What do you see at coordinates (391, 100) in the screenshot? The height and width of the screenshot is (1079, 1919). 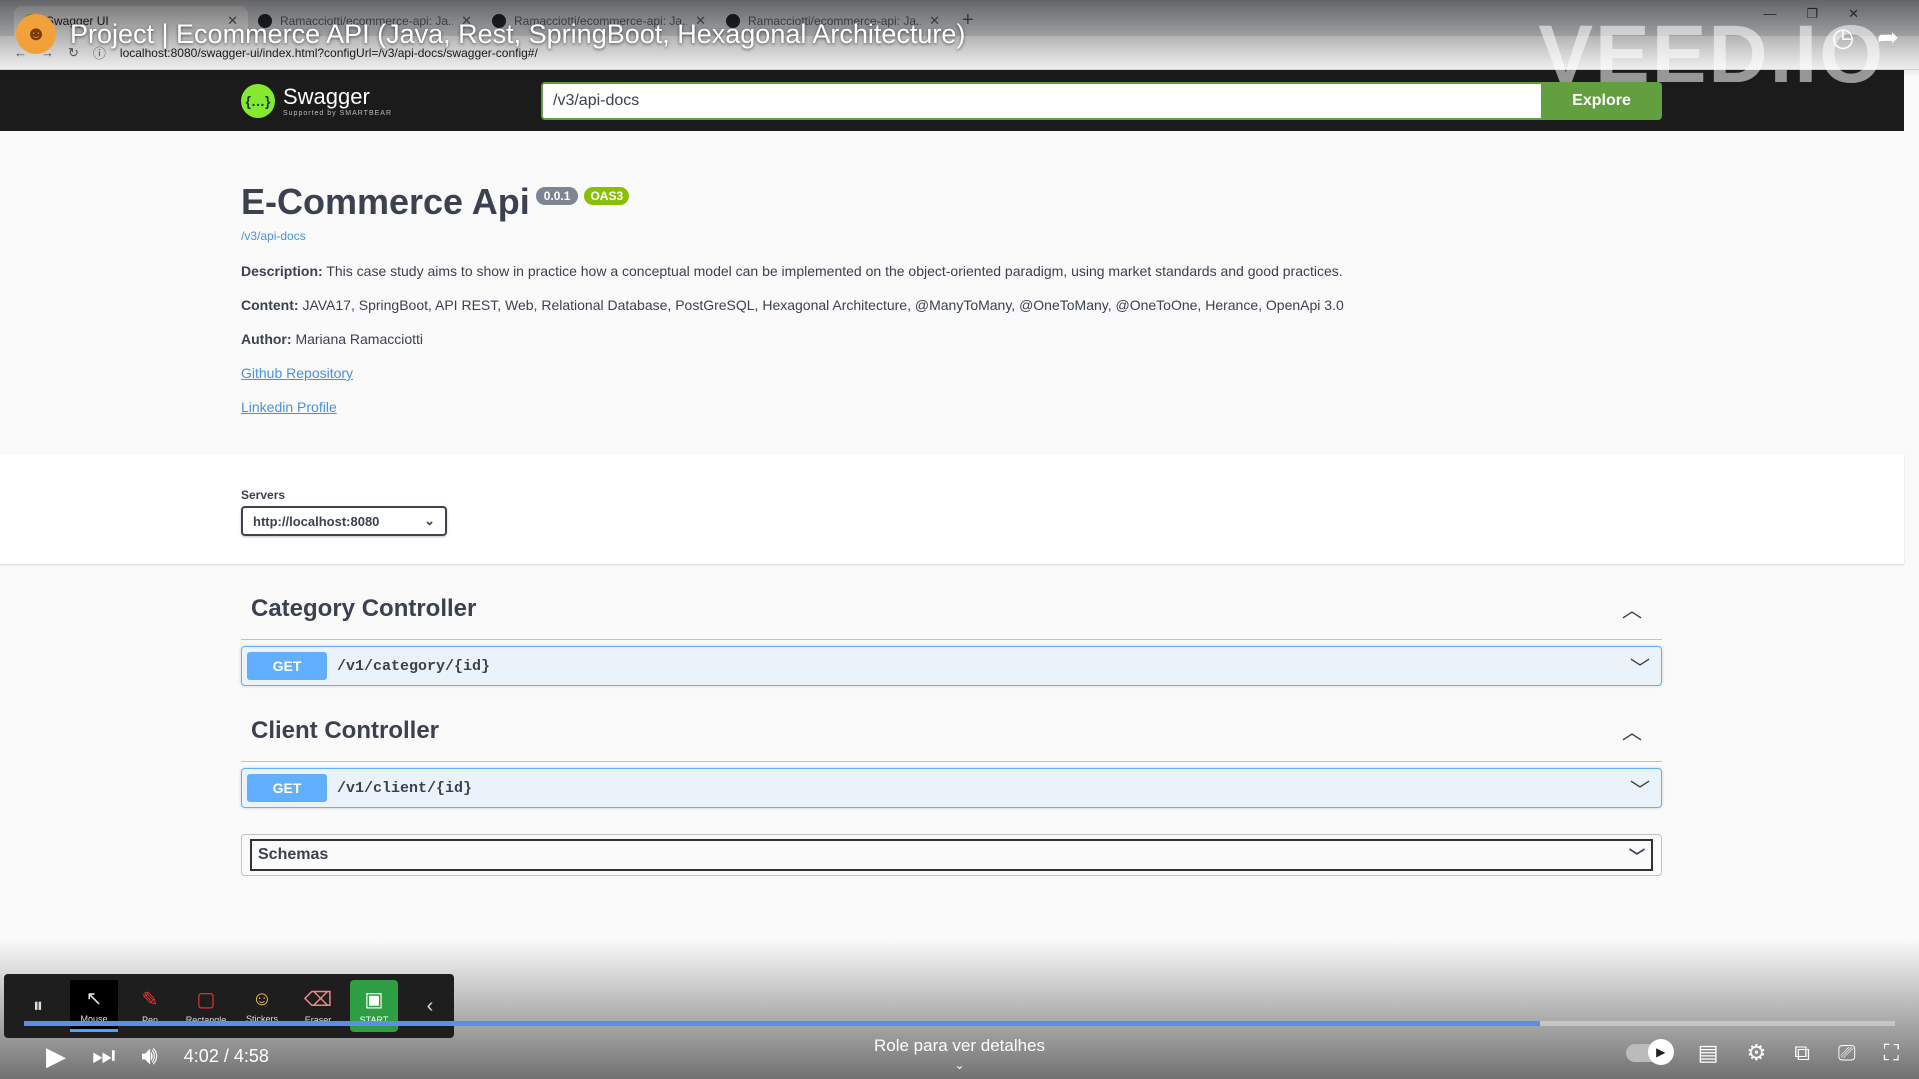 I see `swagger-logo: {…} Swagger Supported by SMARTBEAR` at bounding box center [391, 100].